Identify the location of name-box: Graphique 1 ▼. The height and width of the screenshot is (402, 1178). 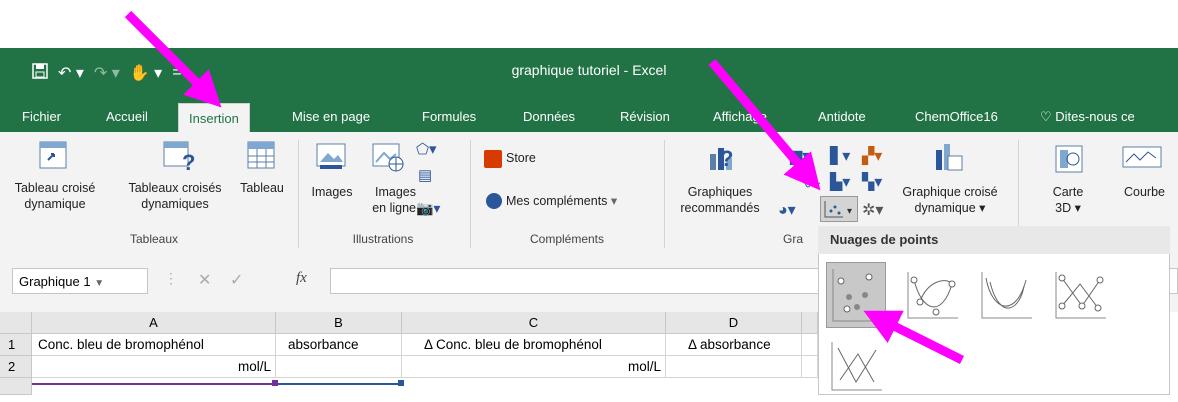
(80, 281).